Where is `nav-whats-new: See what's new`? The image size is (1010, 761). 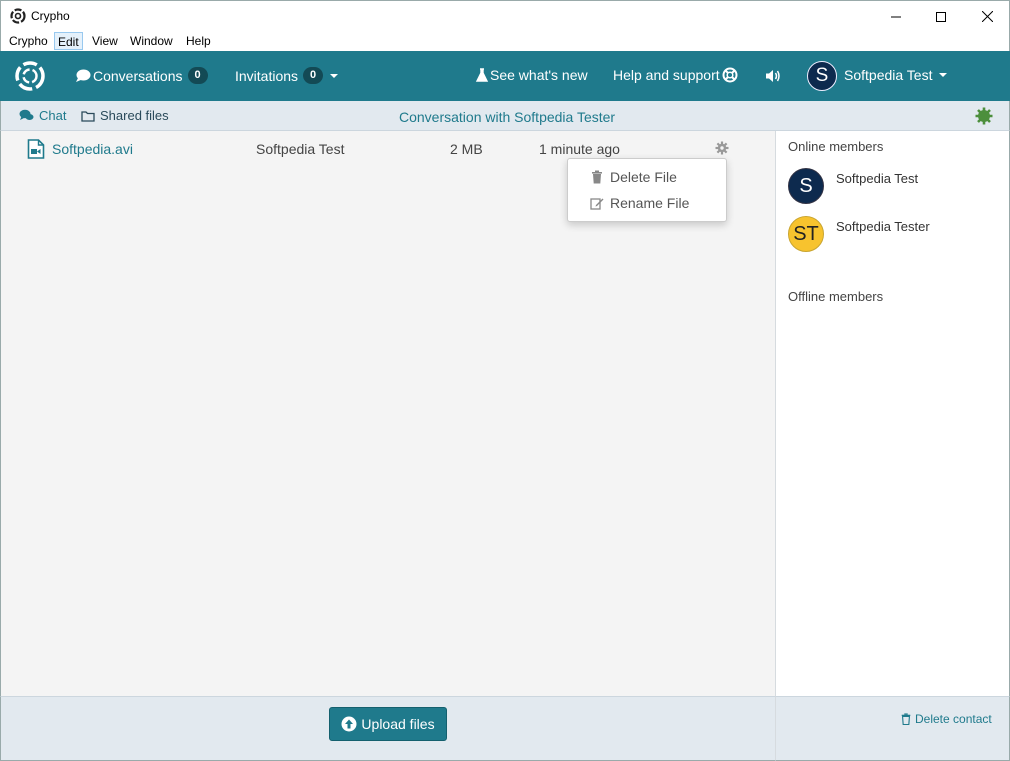 nav-whats-new: See what's new is located at coordinates (531, 75).